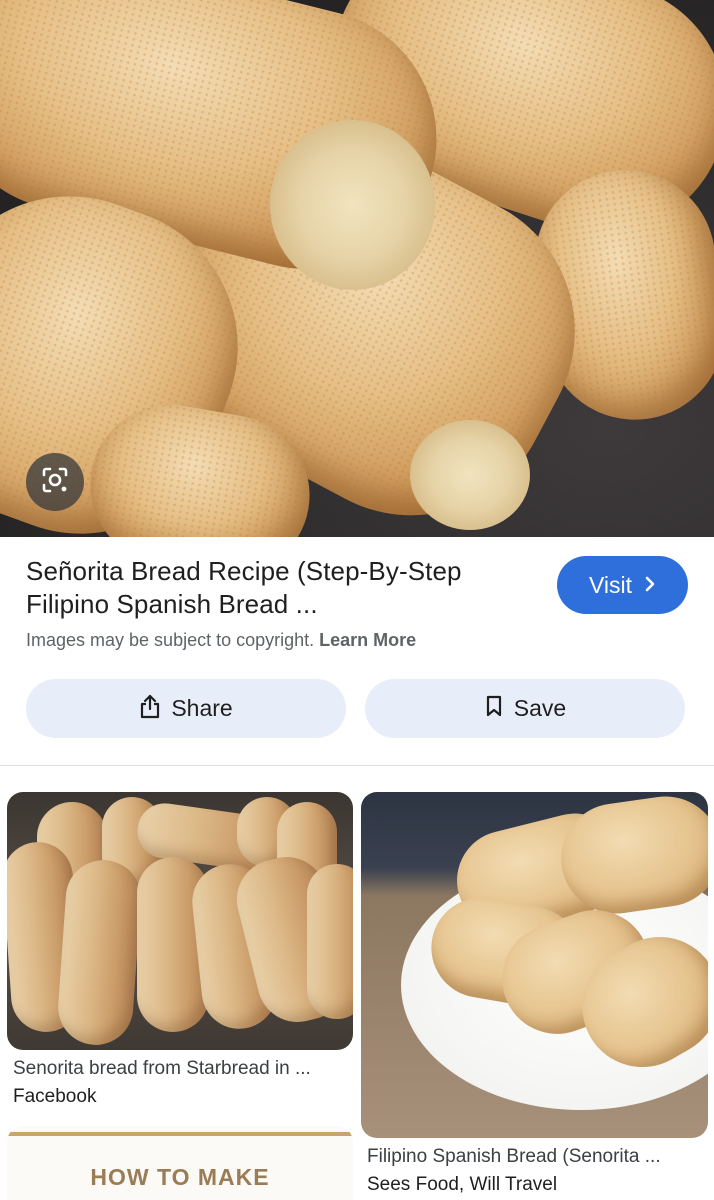  I want to click on visit-label: Visit, so click(610, 584).